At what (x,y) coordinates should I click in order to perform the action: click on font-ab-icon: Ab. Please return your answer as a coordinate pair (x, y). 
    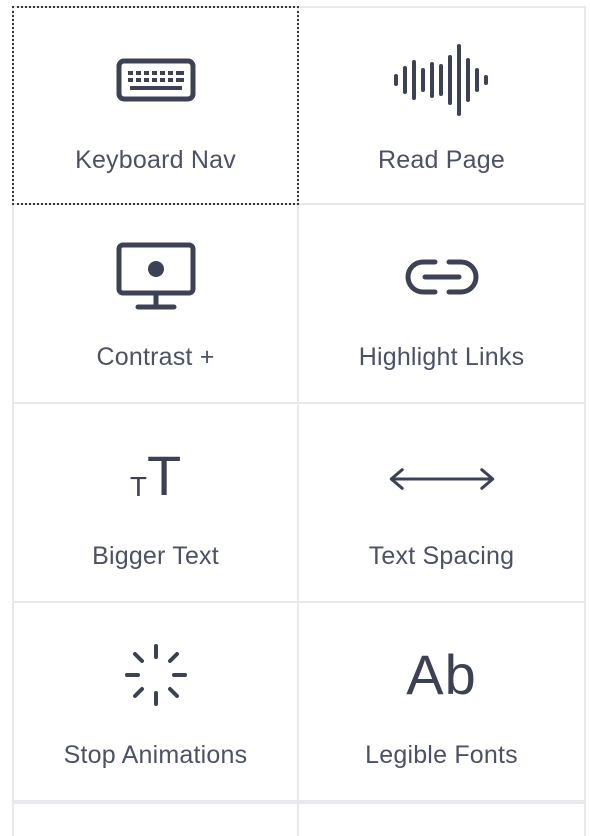
    Looking at the image, I should click on (442, 675).